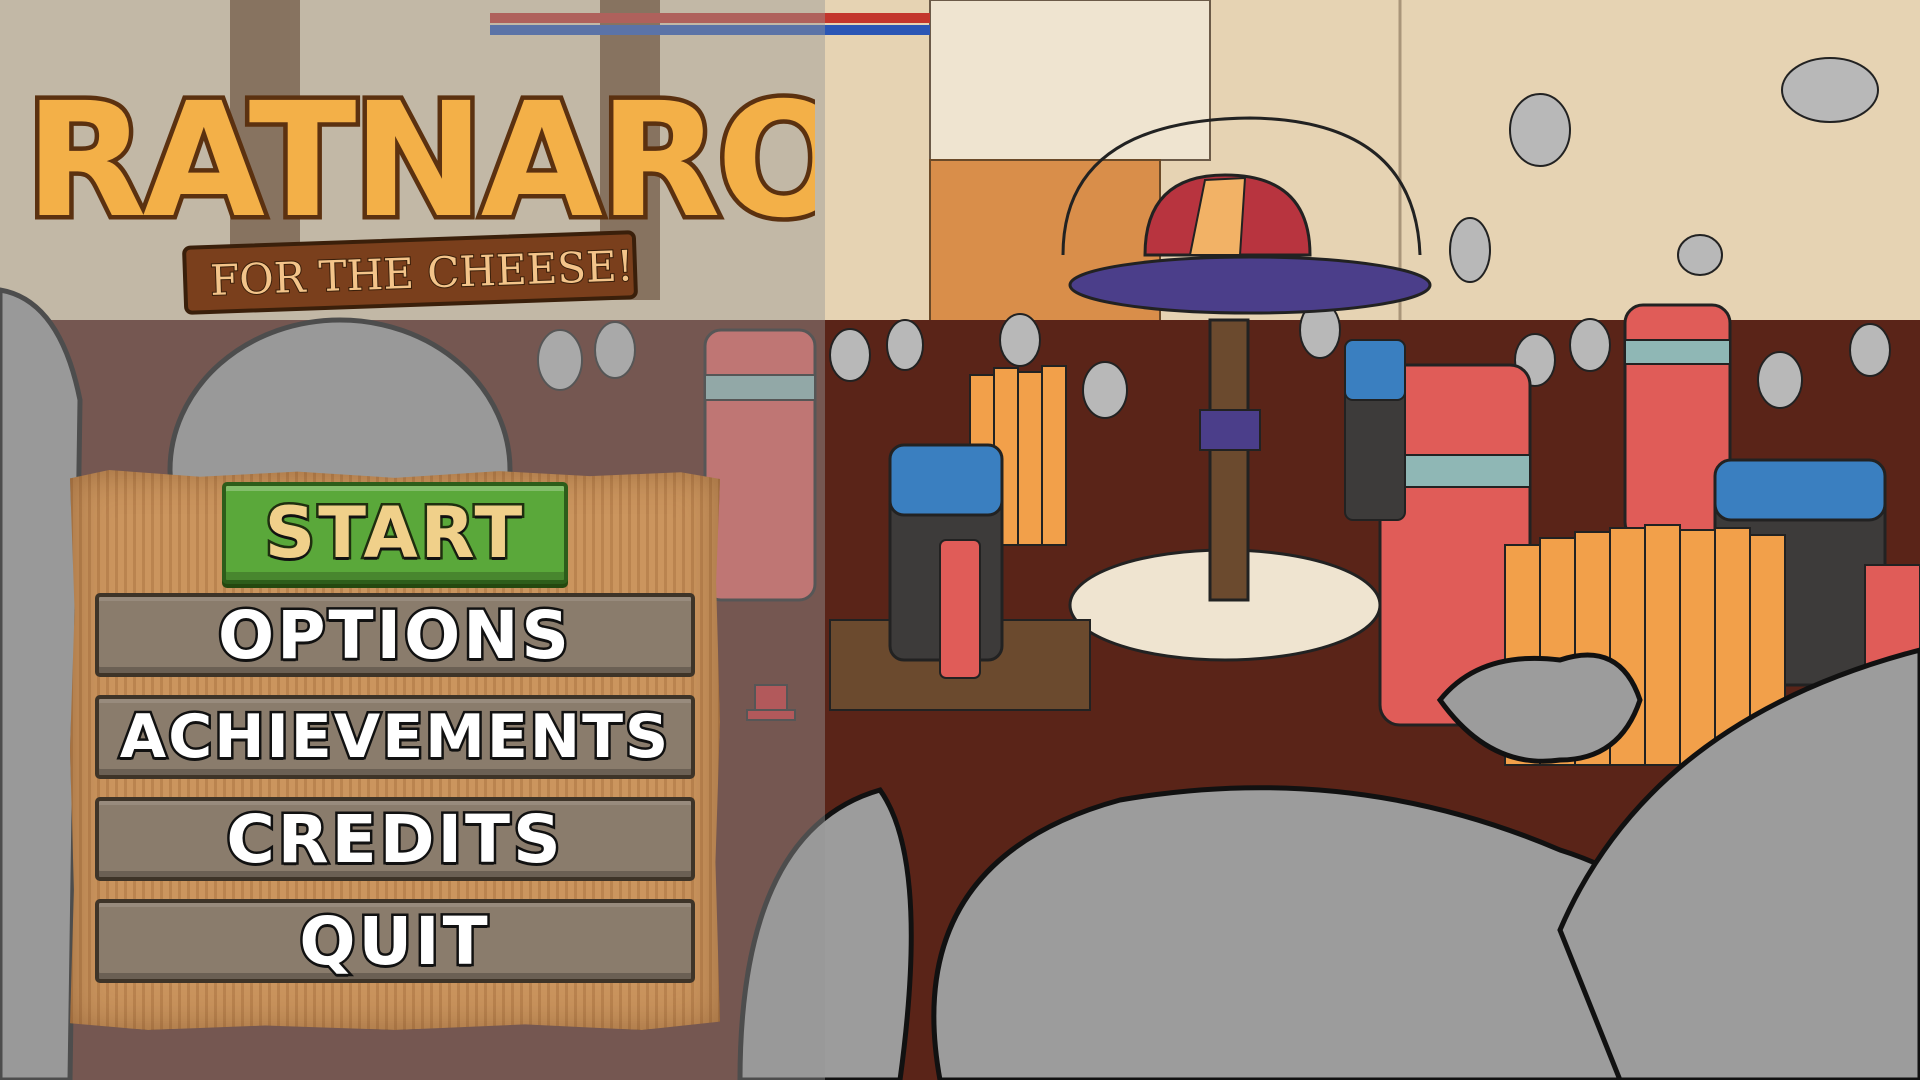 This screenshot has width=1920, height=1080. I want to click on start-button: START, so click(395, 533).